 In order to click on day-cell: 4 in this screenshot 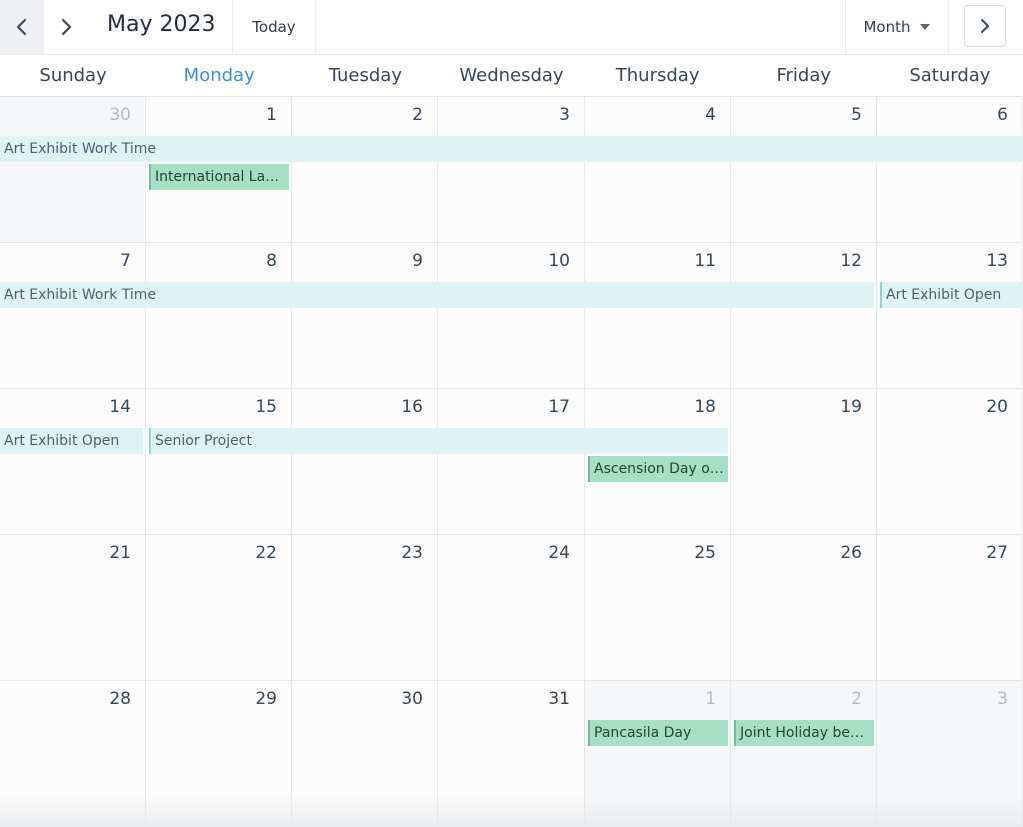, I will do `click(658, 170)`.